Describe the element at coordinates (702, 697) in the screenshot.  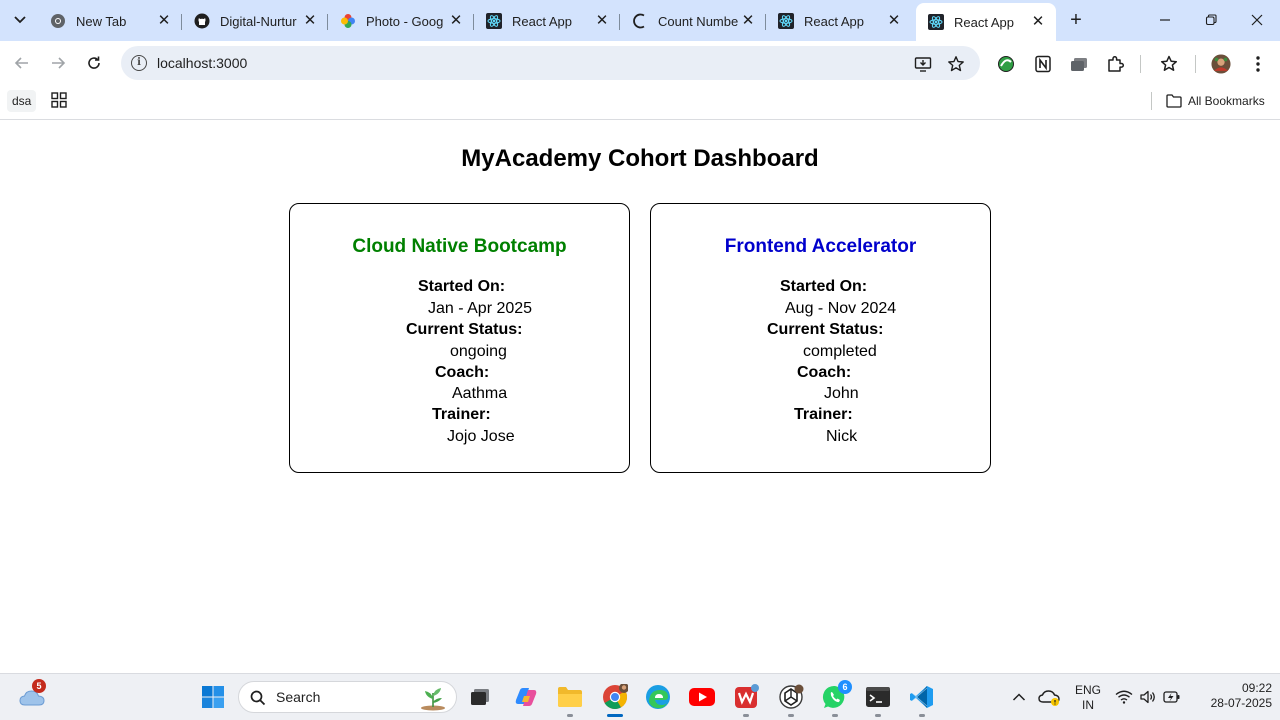
I see `youtube-icon` at that location.